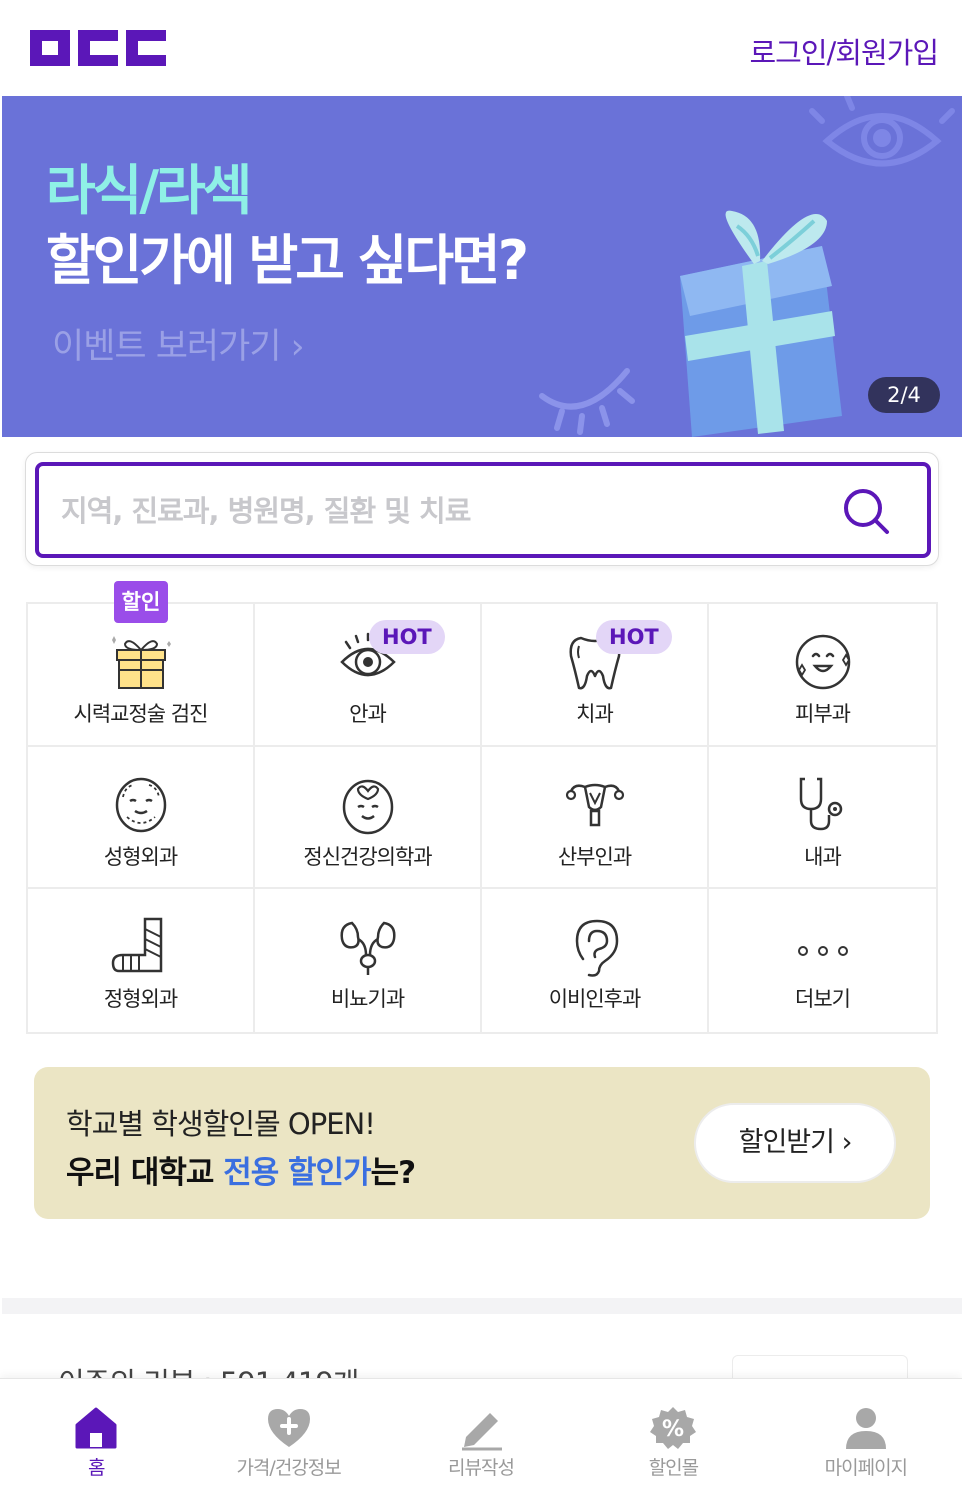 The image size is (962, 1504). What do you see at coordinates (823, 856) in the screenshot?
I see `category-label: 내과` at bounding box center [823, 856].